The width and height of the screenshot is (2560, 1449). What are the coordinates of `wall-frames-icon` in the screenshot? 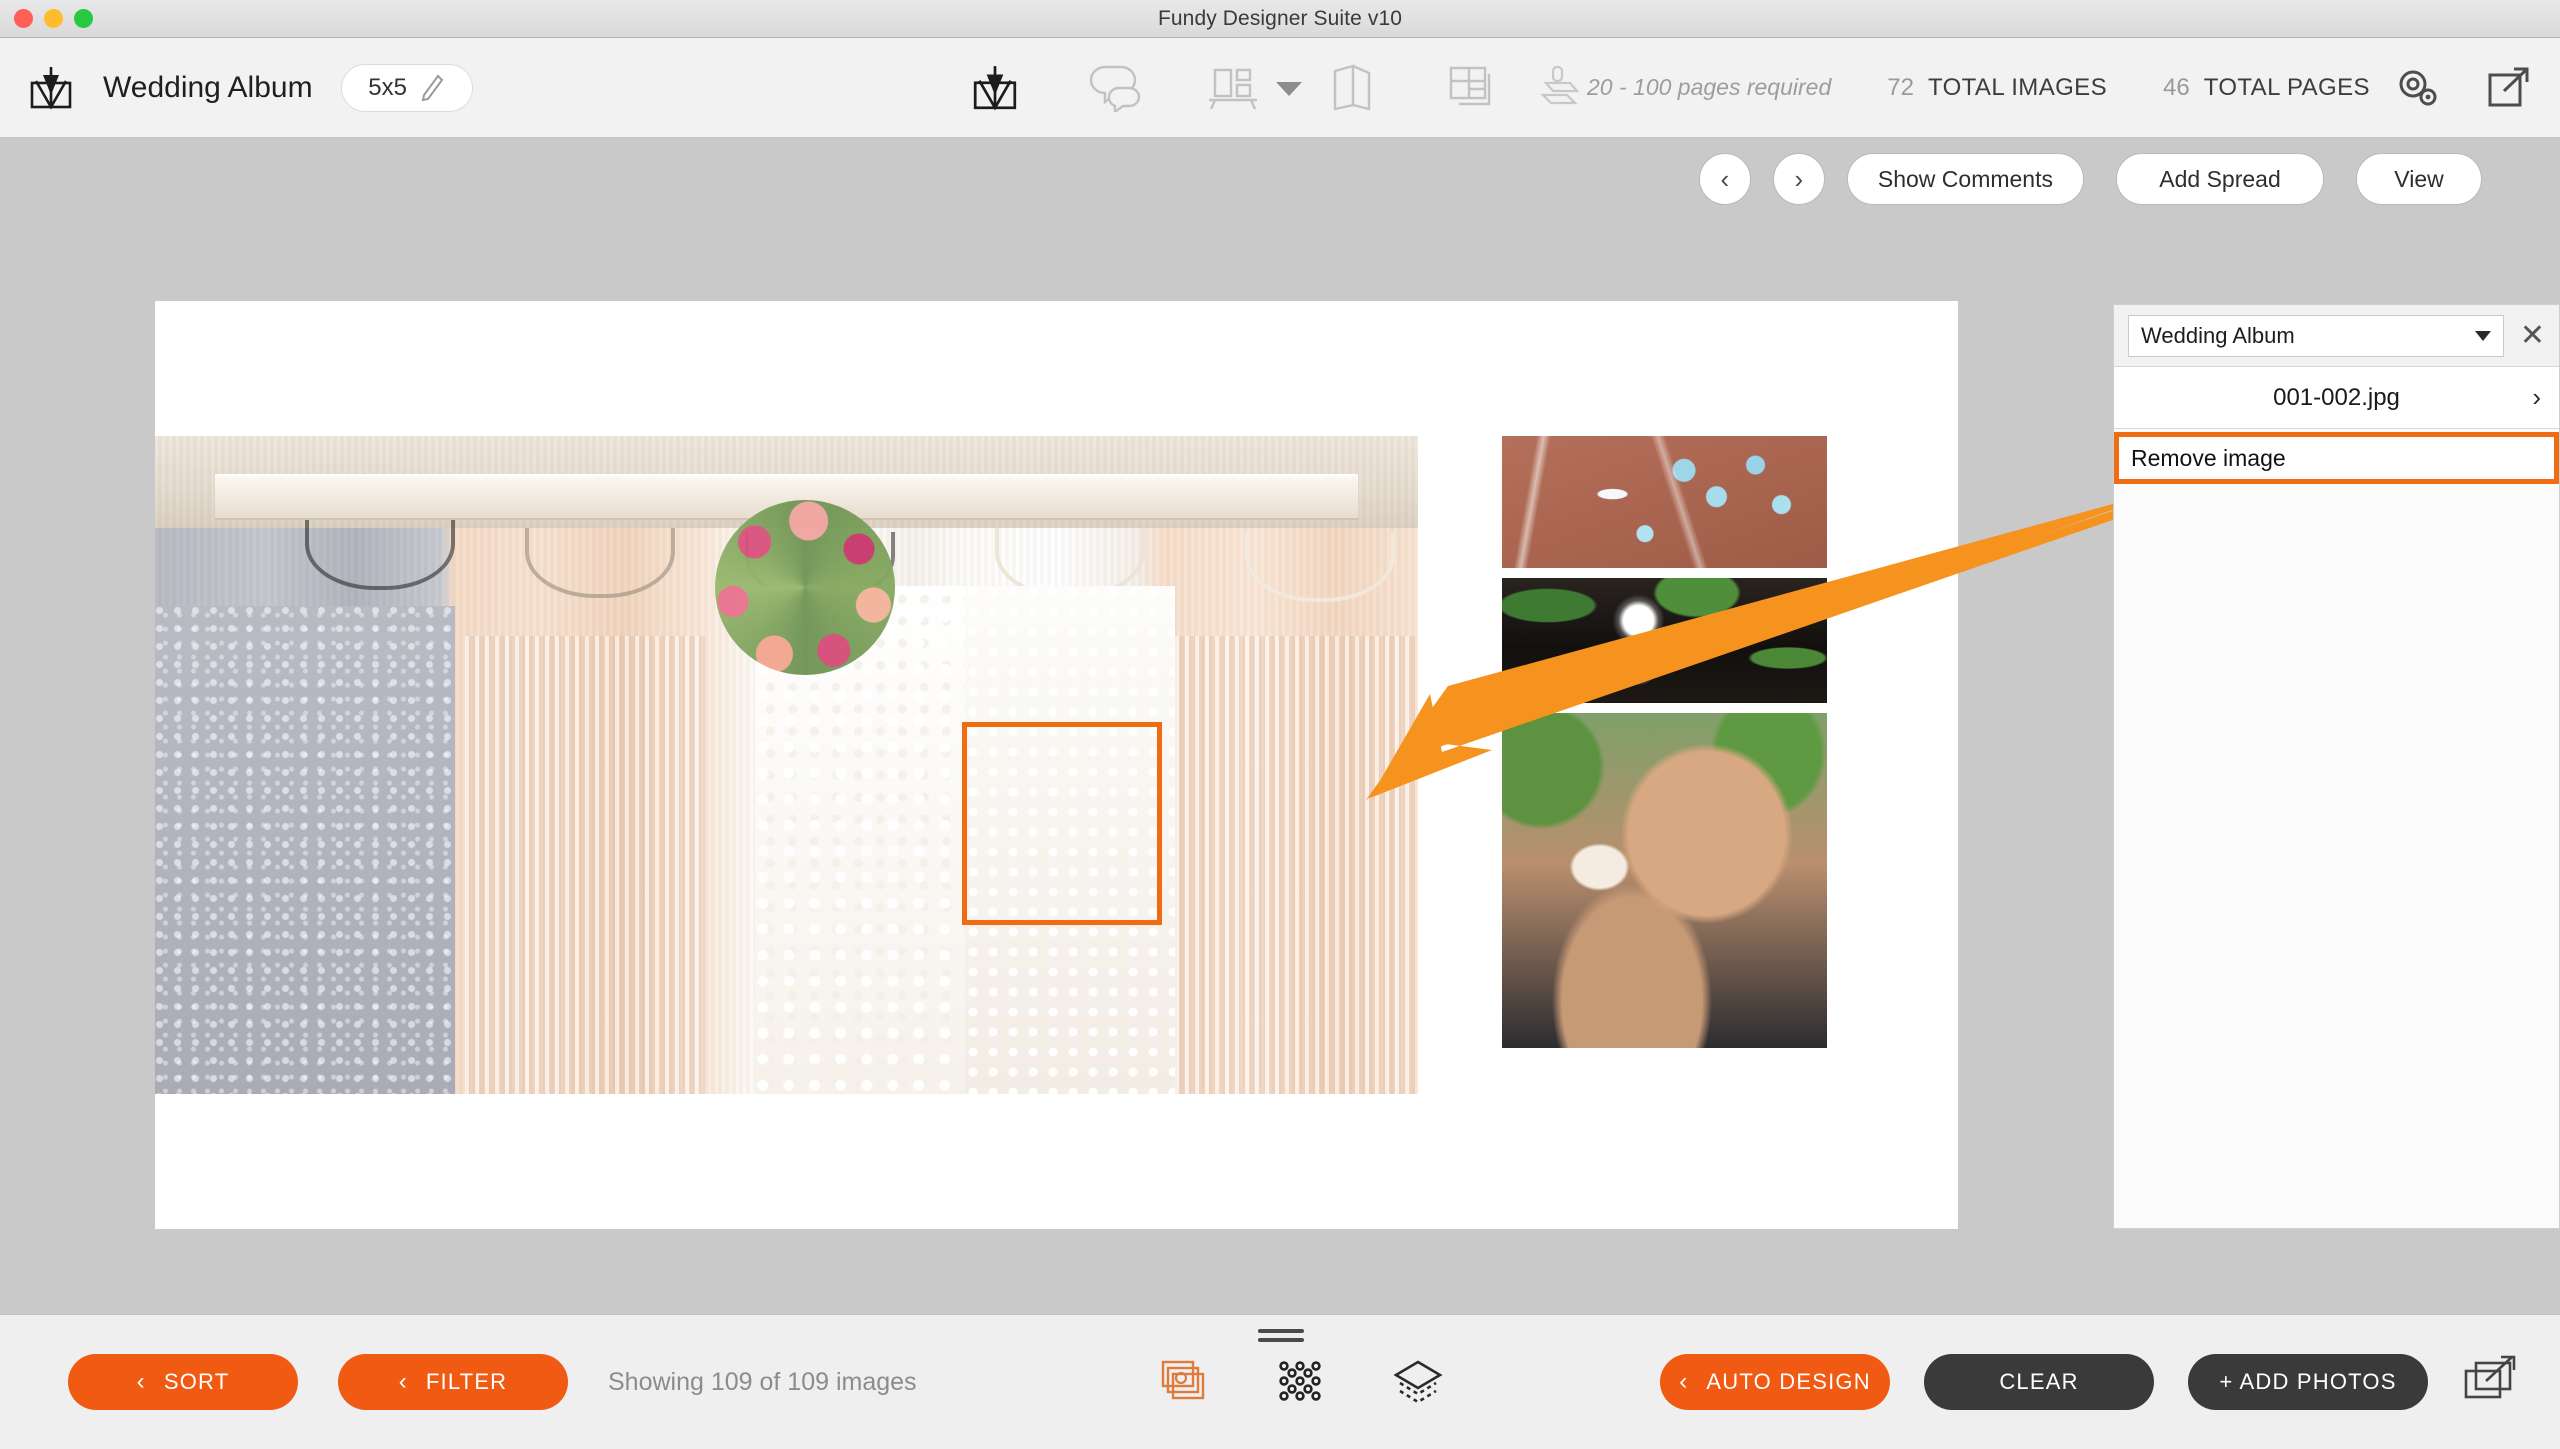 It's located at (1233, 88).